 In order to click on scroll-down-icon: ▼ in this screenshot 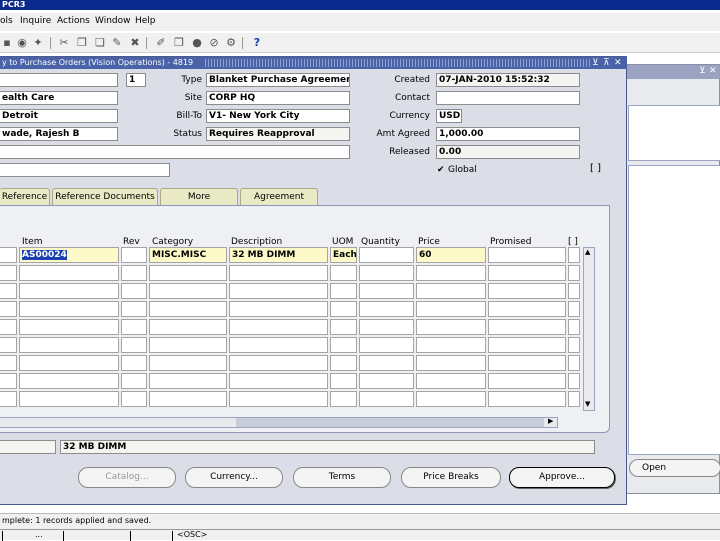, I will do `click(587, 404)`.